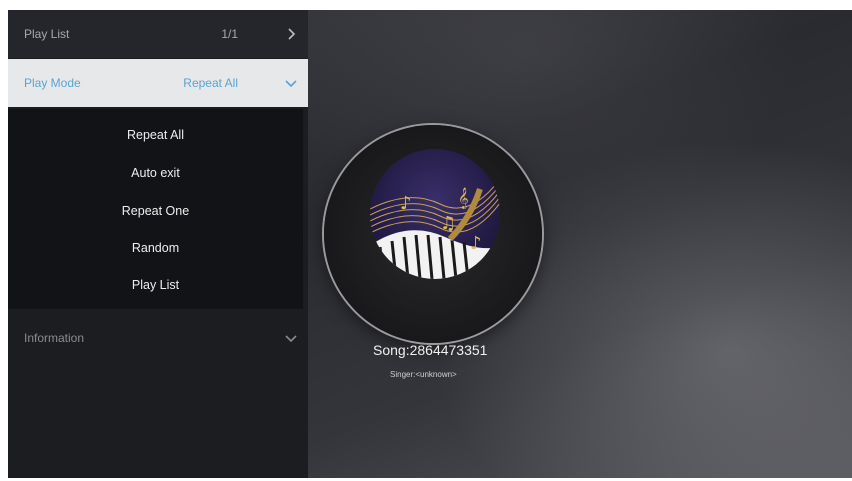  Describe the element at coordinates (155, 173) in the screenshot. I see `option-auto-exit: Auto exit` at that location.